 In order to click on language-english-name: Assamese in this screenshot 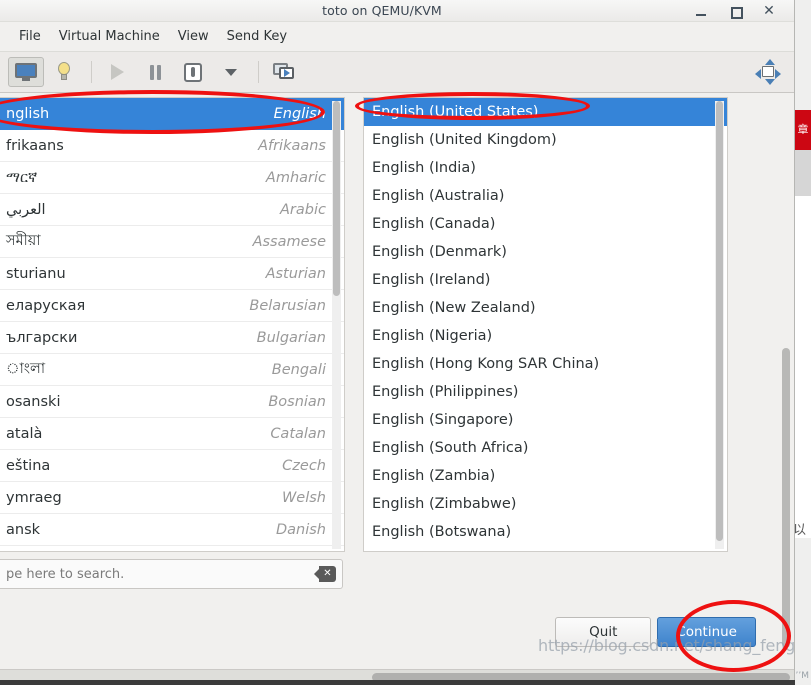, I will do `click(289, 241)`.